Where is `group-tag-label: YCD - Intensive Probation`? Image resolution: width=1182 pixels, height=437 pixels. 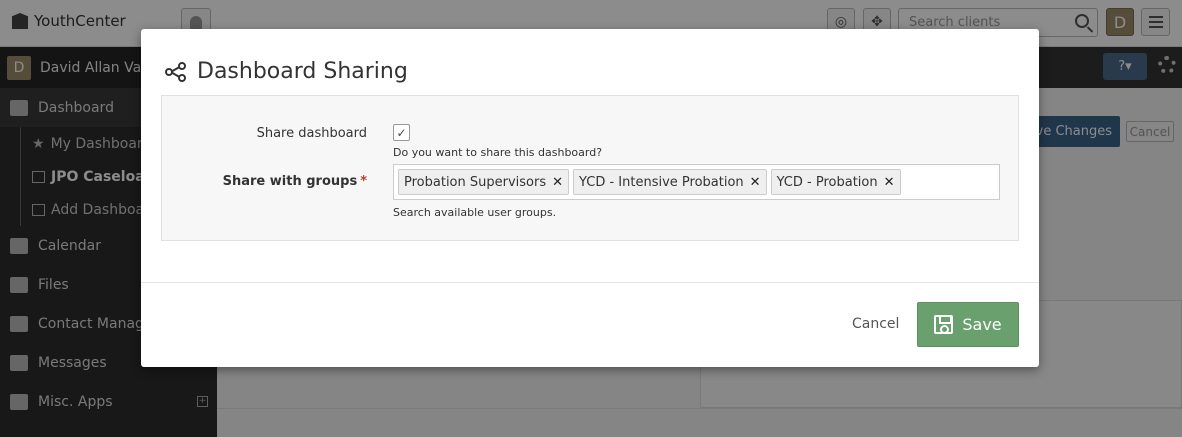
group-tag-label: YCD - Intensive Probation is located at coordinates (661, 182).